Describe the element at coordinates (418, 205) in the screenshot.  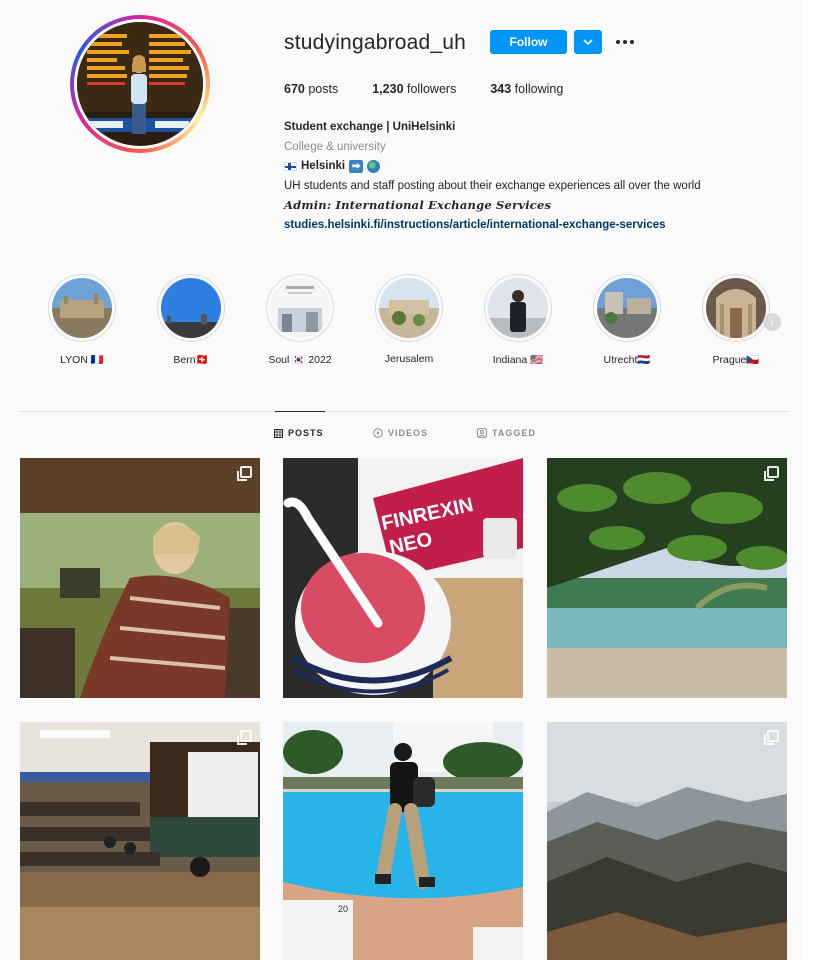
I see `profile-admin: Admin: International Exchange Services` at that location.